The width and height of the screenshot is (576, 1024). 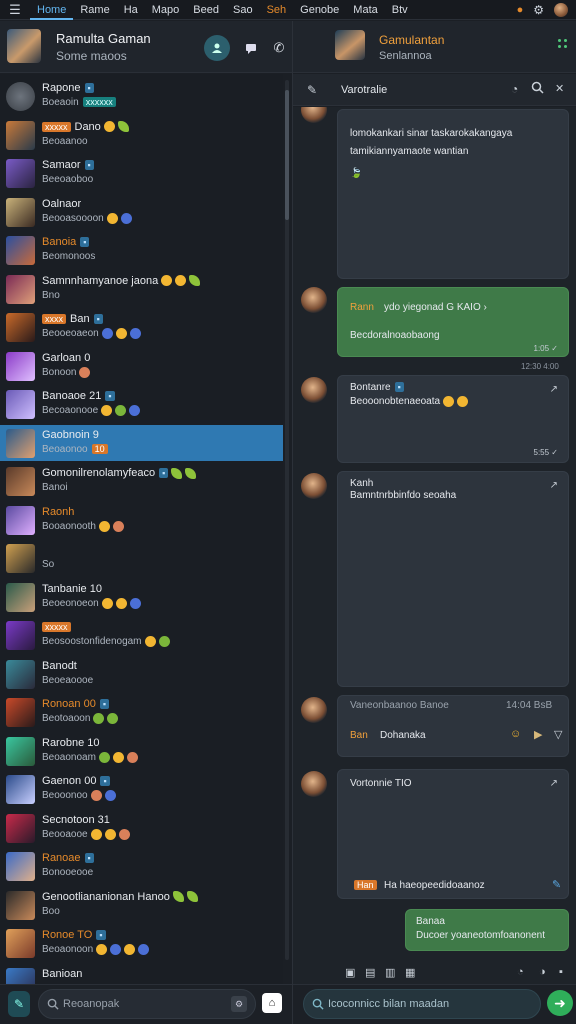 What do you see at coordinates (141, 828) in the screenshot?
I see `chat-list-item: Secnotoon 31 Beooaooe` at bounding box center [141, 828].